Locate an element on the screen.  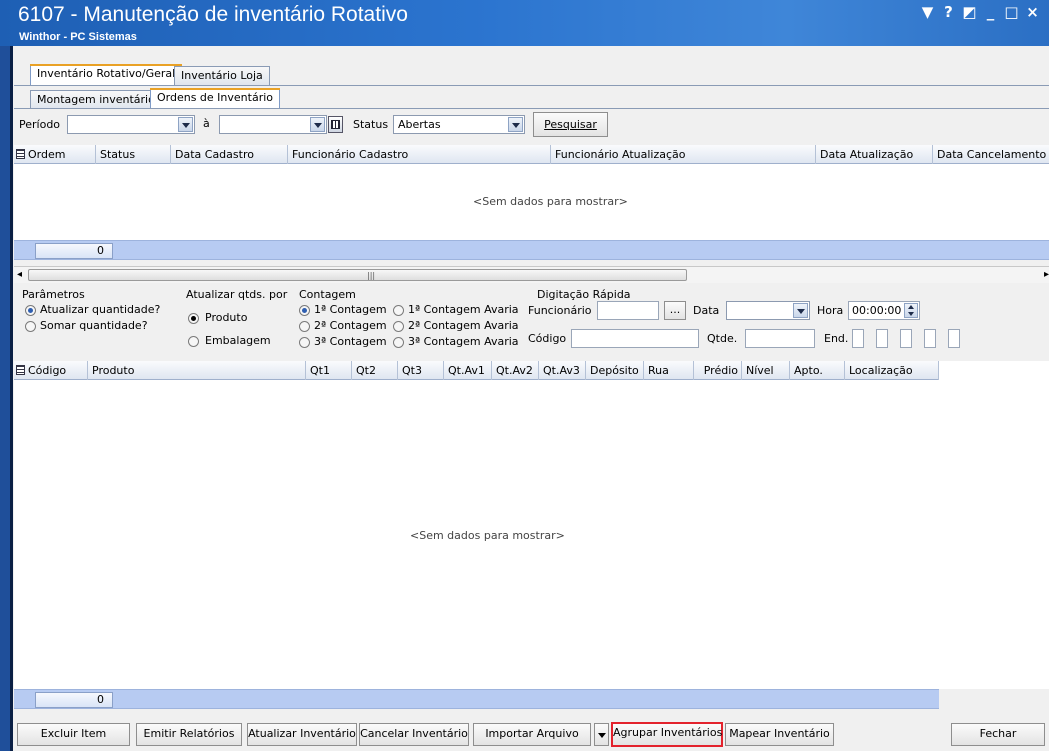
col-deposito: Depósito is located at coordinates (615, 370).